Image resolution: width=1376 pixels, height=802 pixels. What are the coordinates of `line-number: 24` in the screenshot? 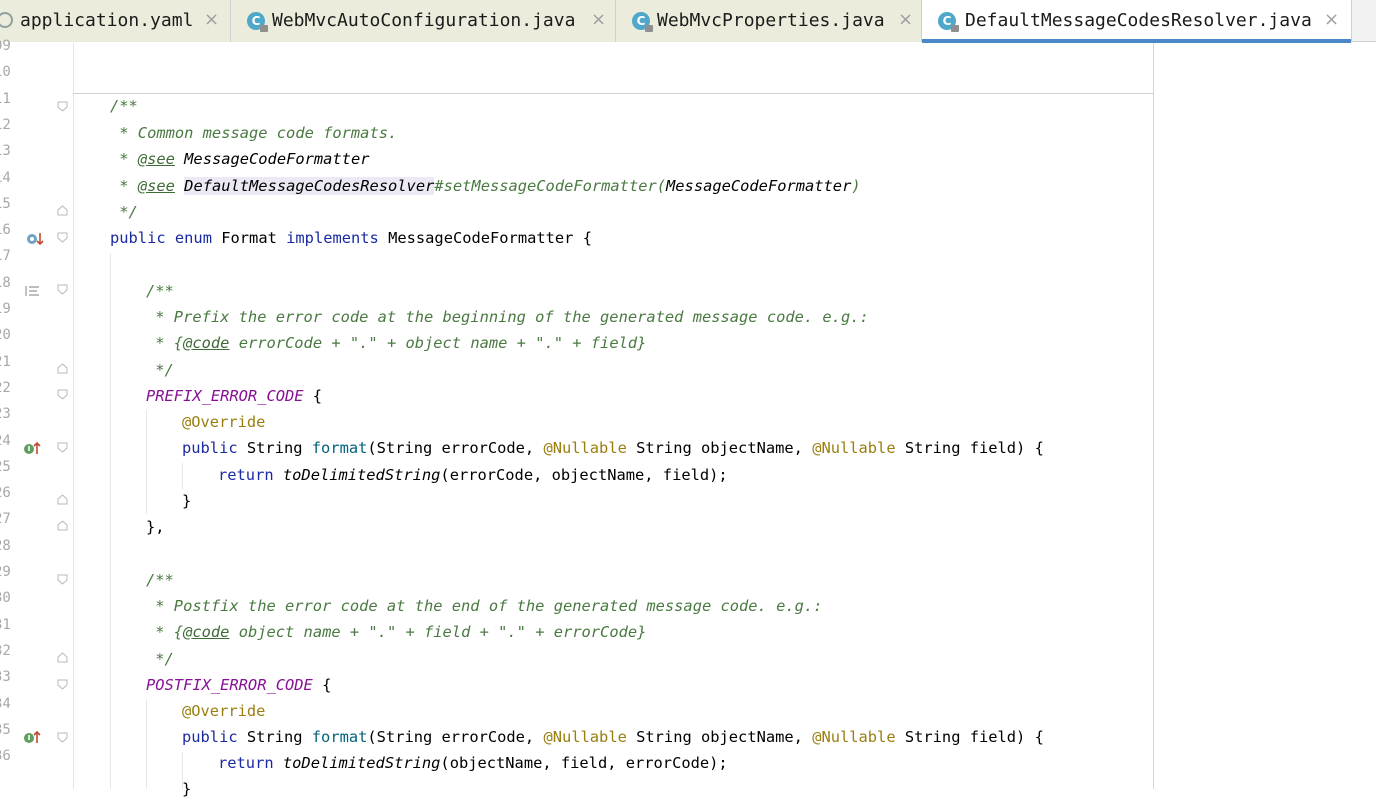 It's located at (5, 440).